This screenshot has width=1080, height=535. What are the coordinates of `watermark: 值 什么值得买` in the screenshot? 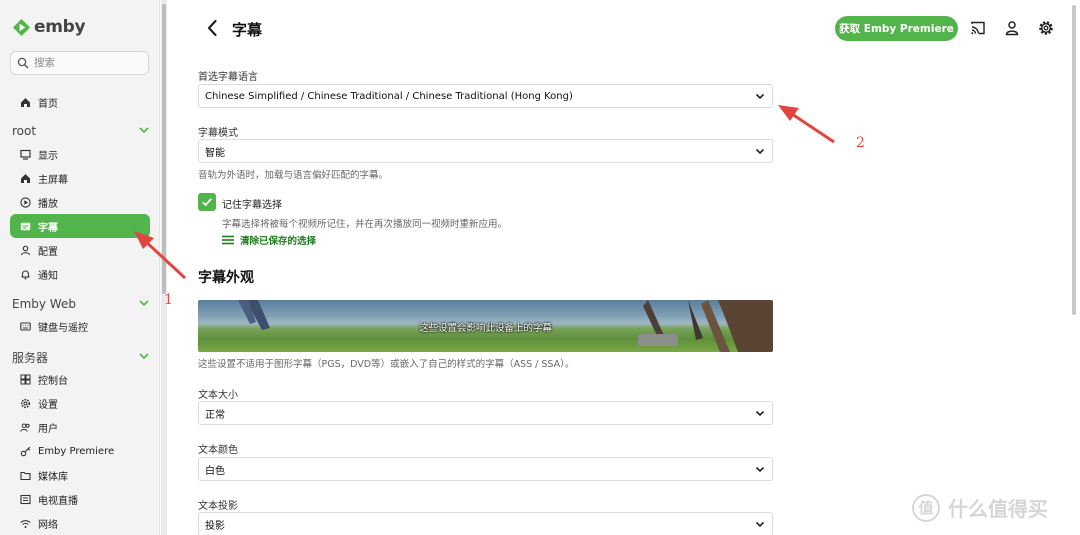 It's located at (980, 507).